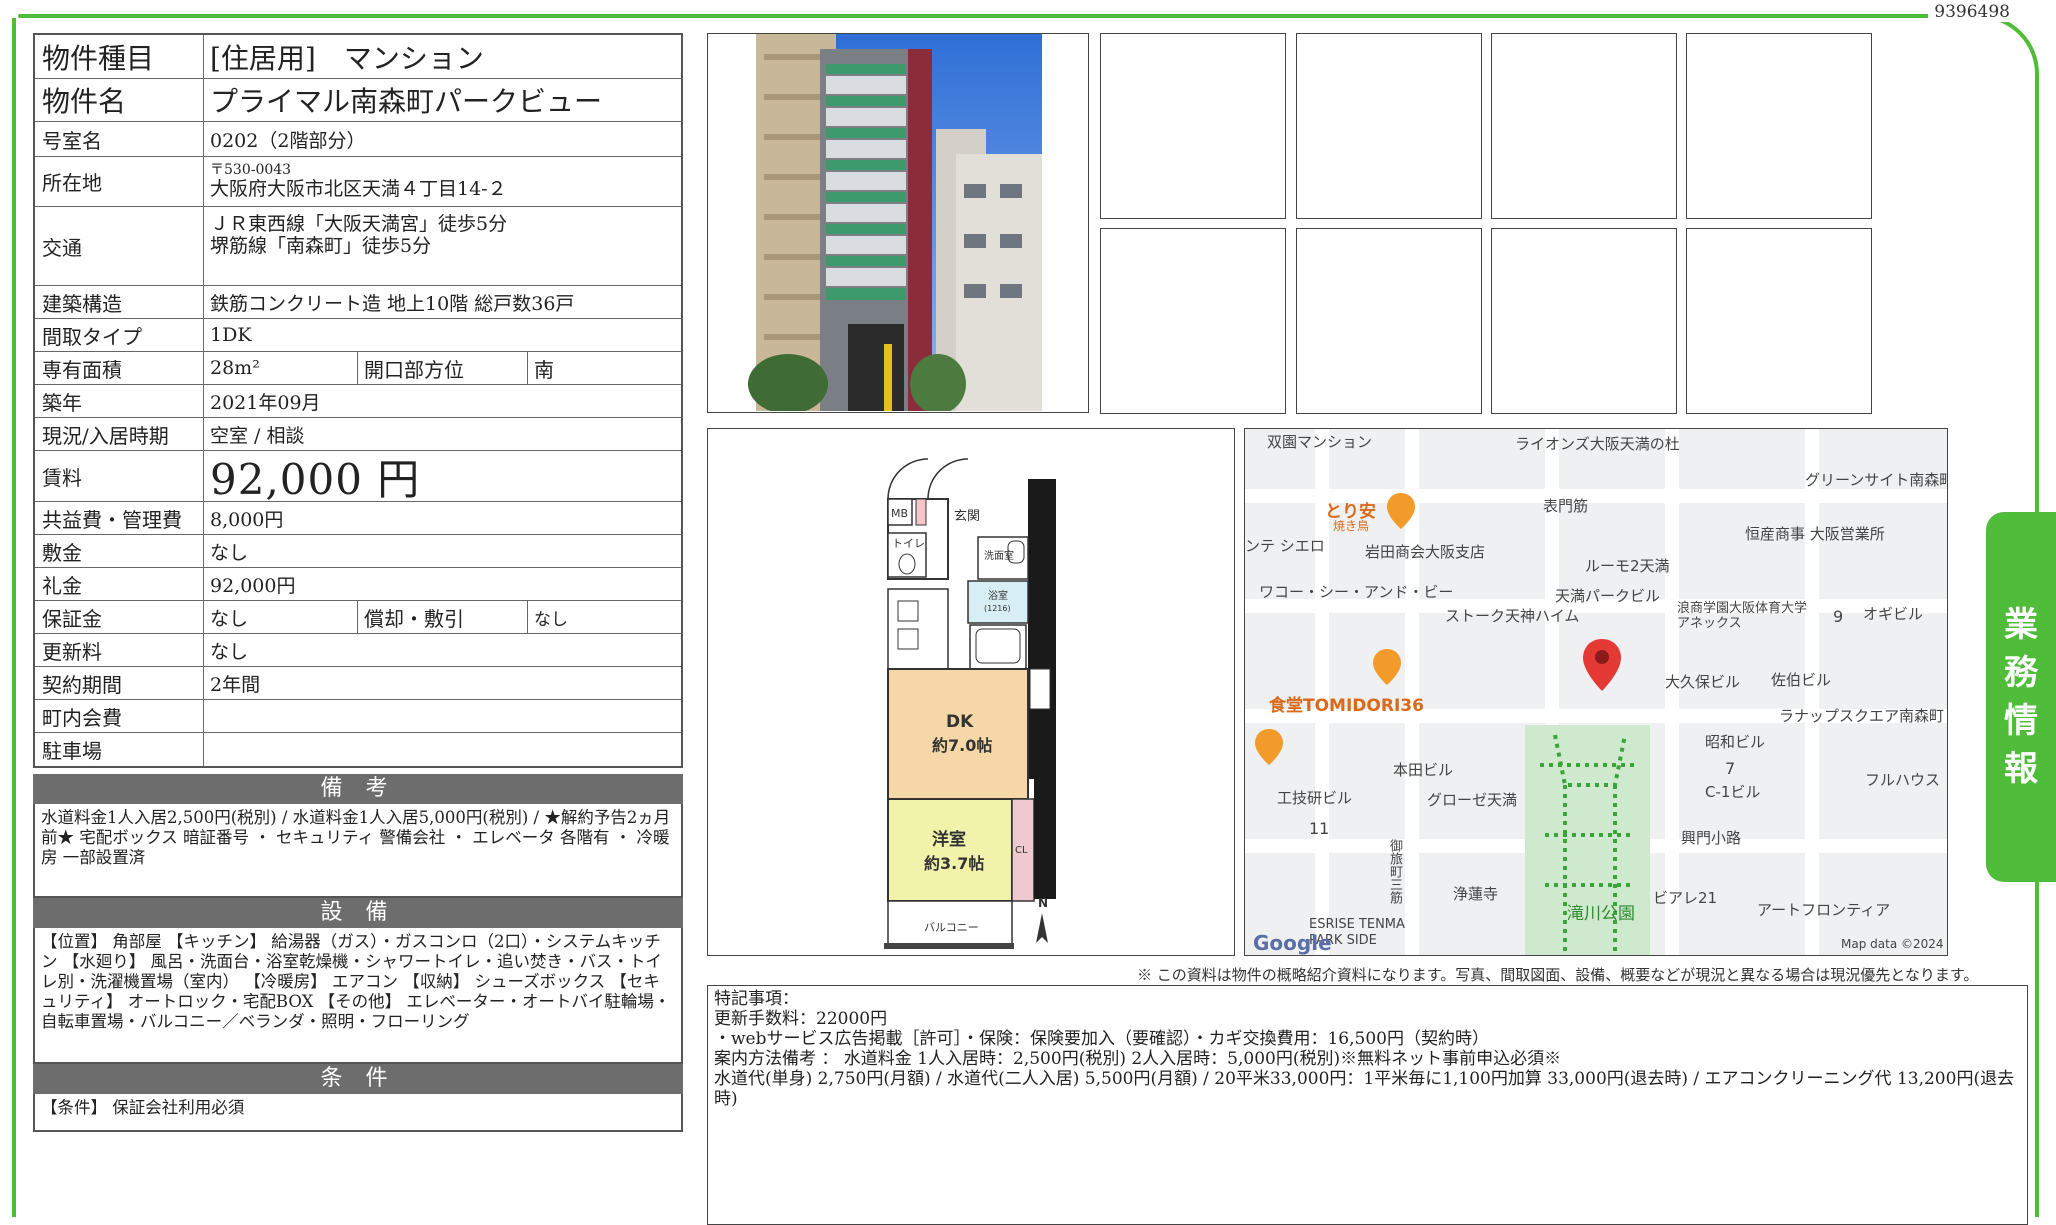 The width and height of the screenshot is (2056, 1225). I want to click on fp-washroom: 洗面室, so click(999, 555).